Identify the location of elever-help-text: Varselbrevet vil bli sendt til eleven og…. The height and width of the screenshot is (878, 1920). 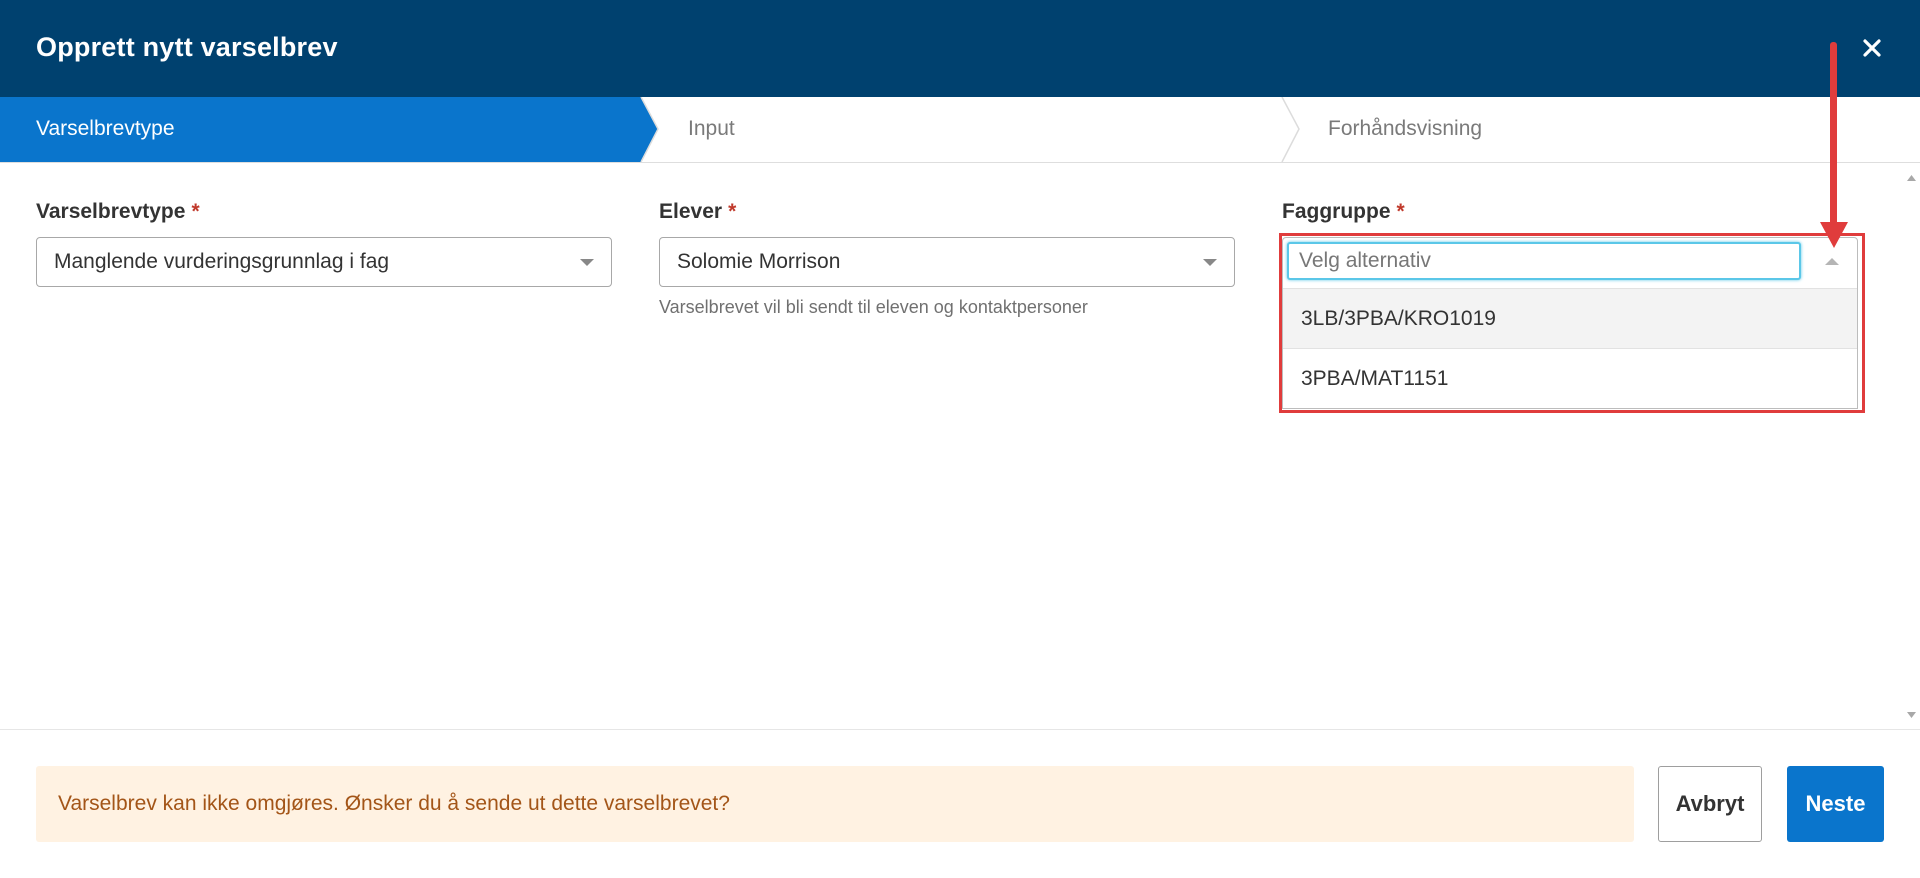
(873, 307).